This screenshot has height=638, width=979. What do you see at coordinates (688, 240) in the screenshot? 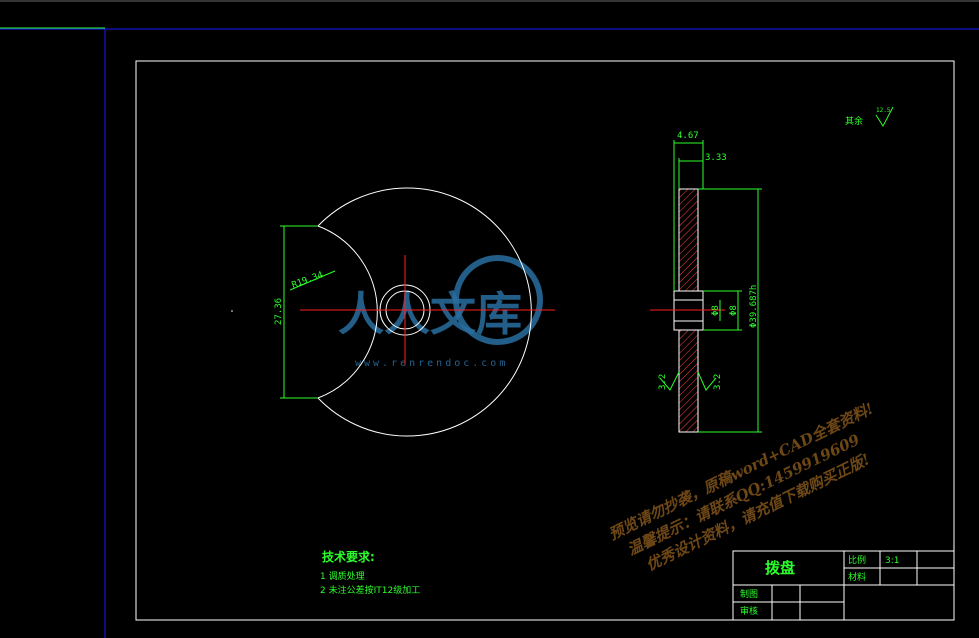
I see `section-upper-flange` at bounding box center [688, 240].